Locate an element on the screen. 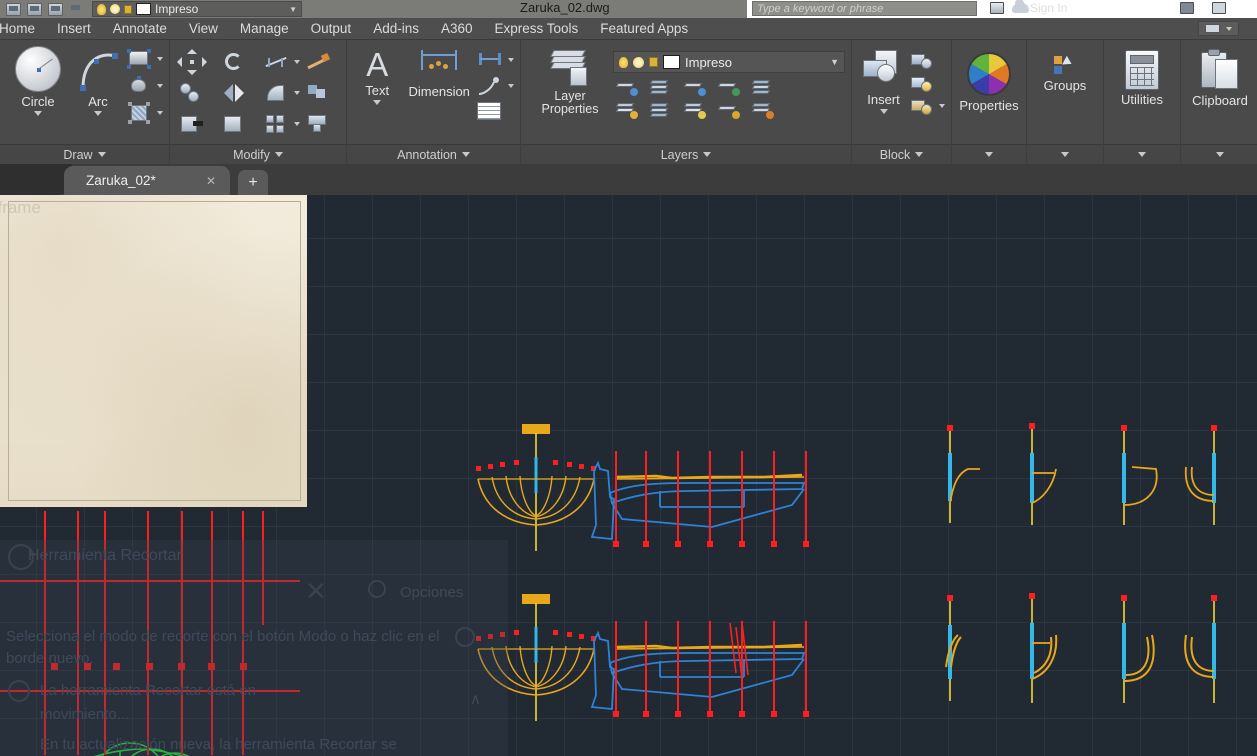  fillet-button is located at coordinates (280, 93).